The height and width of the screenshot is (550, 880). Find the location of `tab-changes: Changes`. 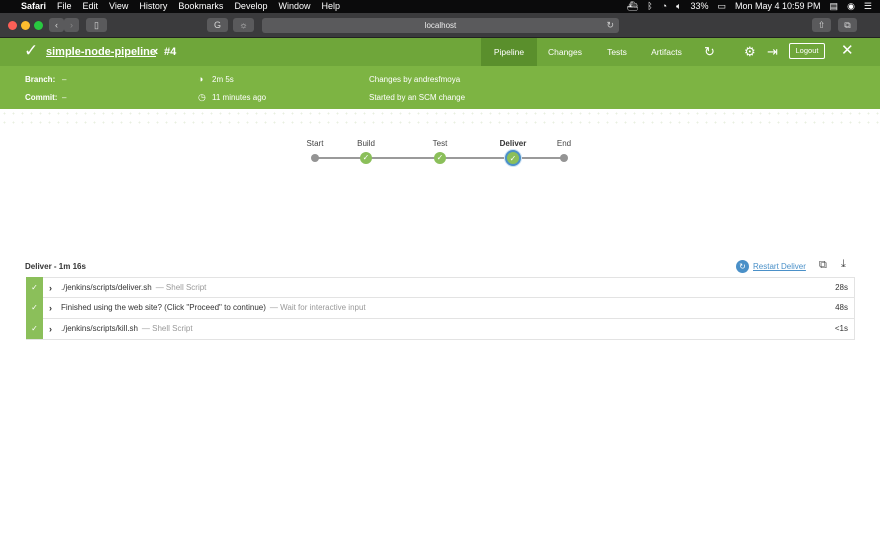

tab-changes: Changes is located at coordinates (565, 52).